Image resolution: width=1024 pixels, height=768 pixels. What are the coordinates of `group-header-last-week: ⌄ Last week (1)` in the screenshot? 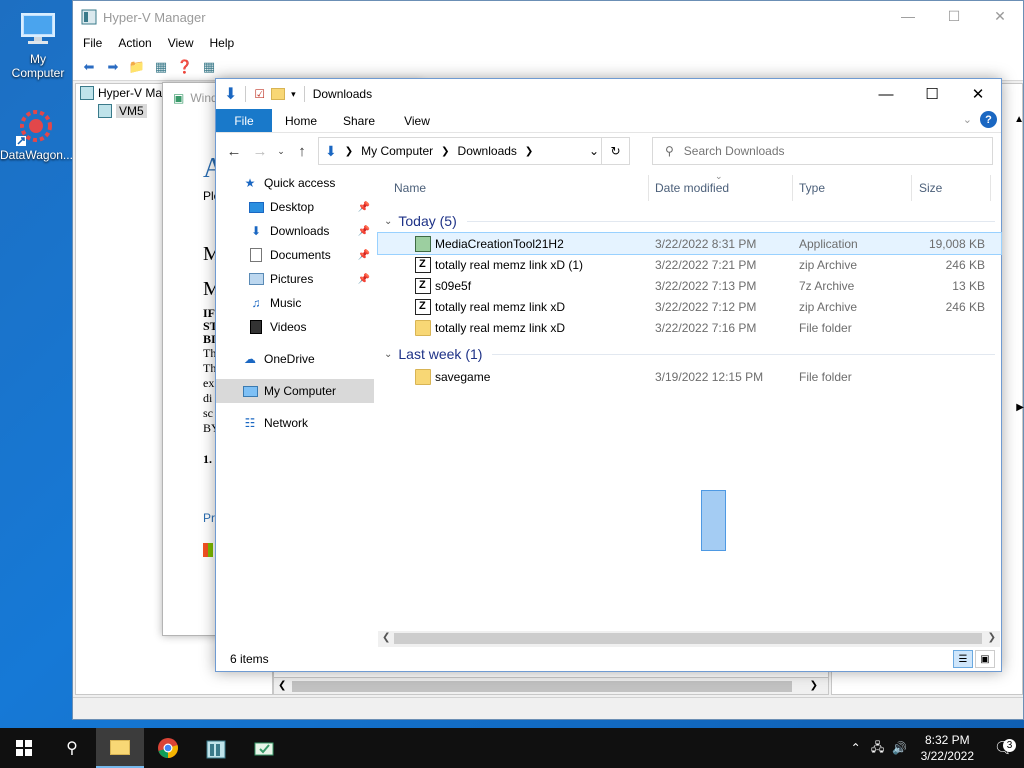 It's located at (689, 354).